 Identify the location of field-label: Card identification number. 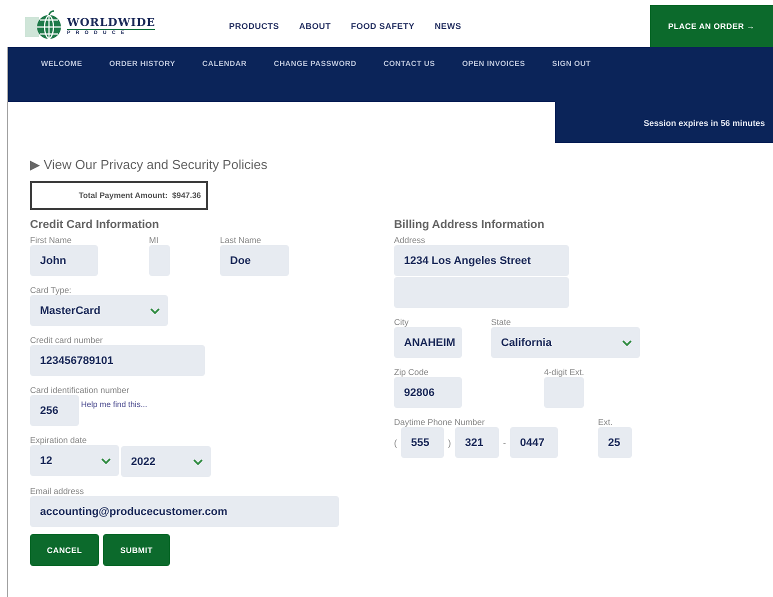
(80, 390).